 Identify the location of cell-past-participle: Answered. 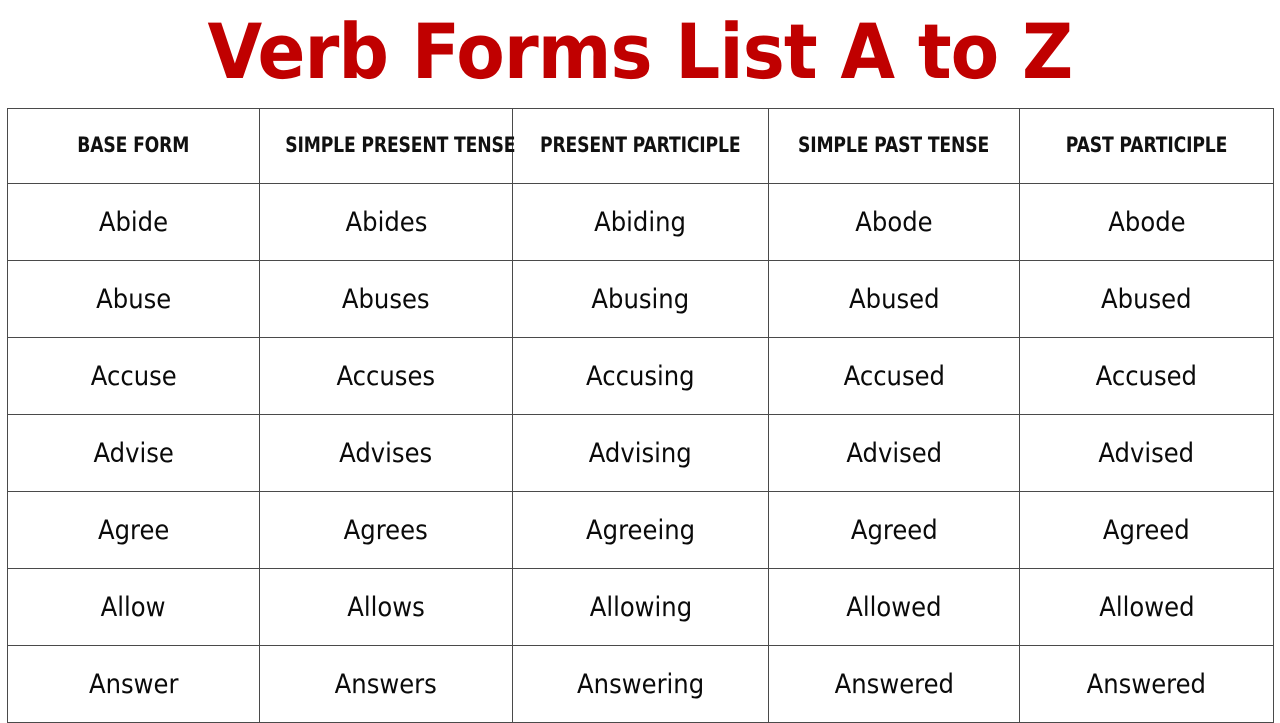
(1146, 684).